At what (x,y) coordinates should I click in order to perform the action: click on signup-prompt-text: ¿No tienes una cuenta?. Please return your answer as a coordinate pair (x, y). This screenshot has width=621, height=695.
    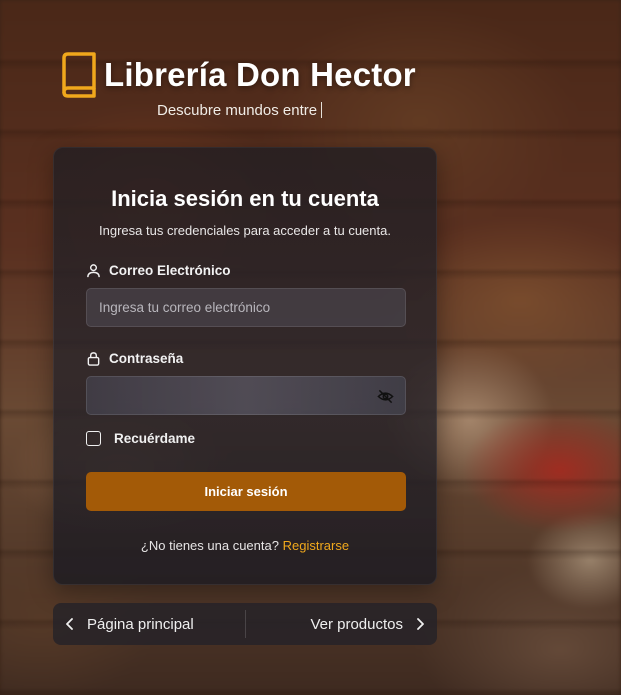
    Looking at the image, I should click on (209, 545).